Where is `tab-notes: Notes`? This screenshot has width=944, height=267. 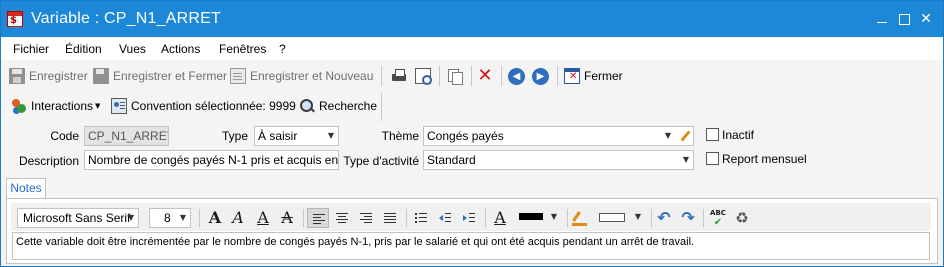
tab-notes: Notes is located at coordinates (26, 188).